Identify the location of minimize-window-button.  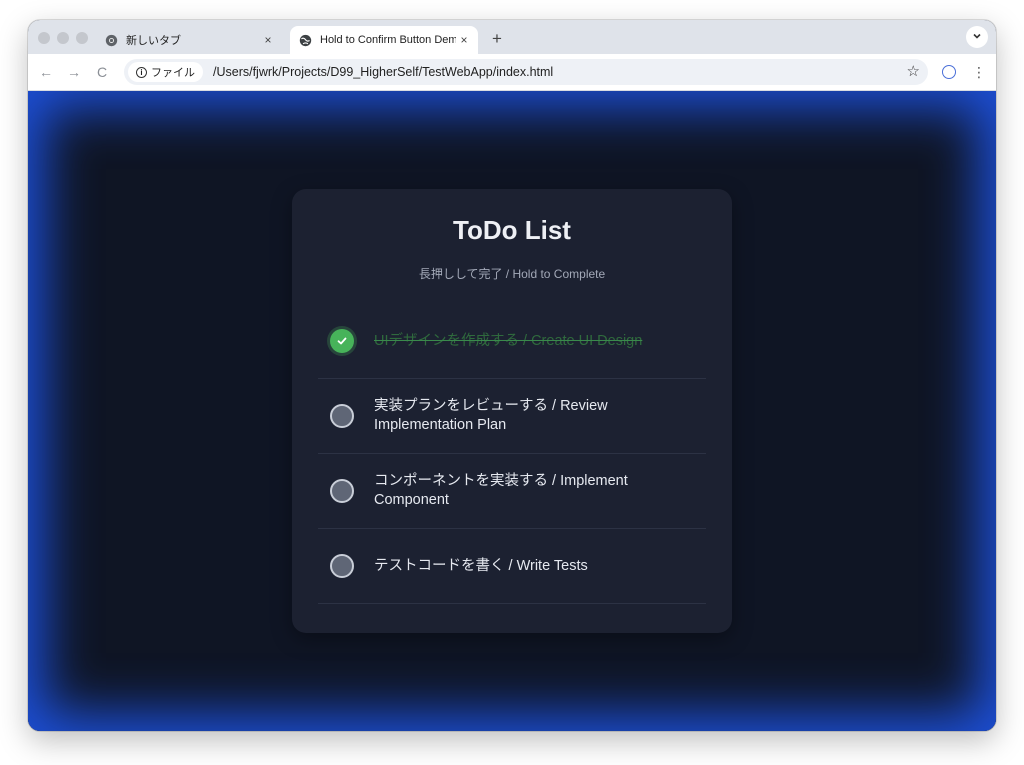
(63, 38).